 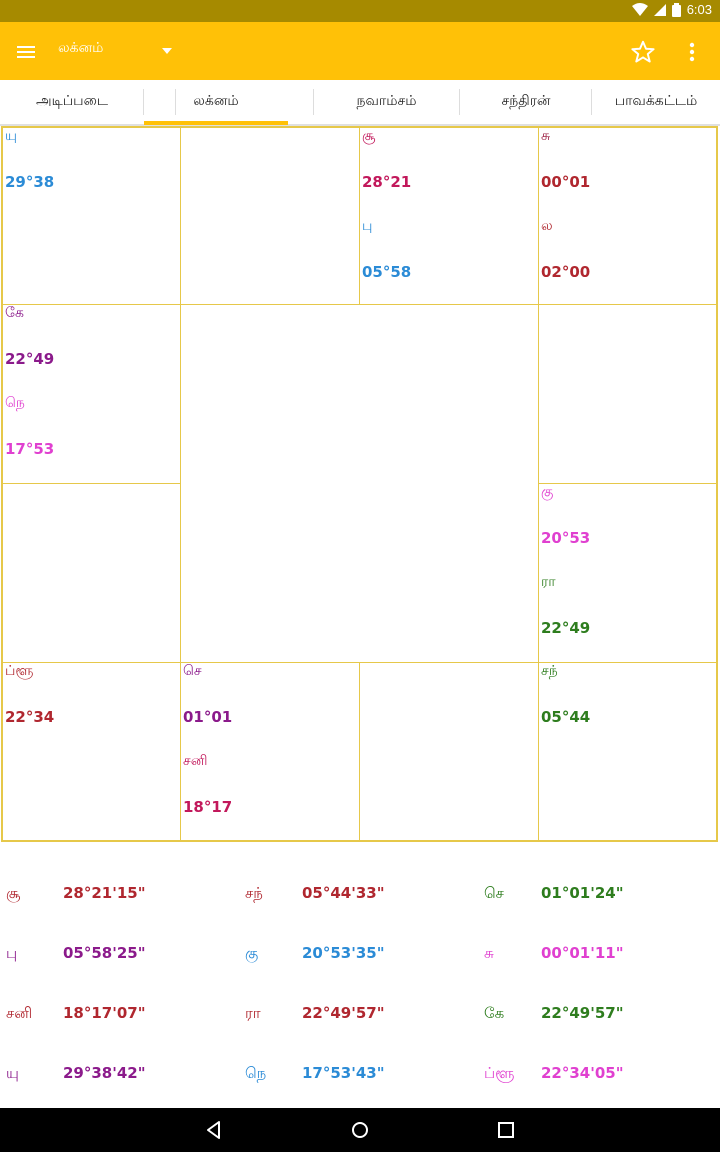 What do you see at coordinates (387, 182) in the screenshot?
I see `planet-degree: 28°21` at bounding box center [387, 182].